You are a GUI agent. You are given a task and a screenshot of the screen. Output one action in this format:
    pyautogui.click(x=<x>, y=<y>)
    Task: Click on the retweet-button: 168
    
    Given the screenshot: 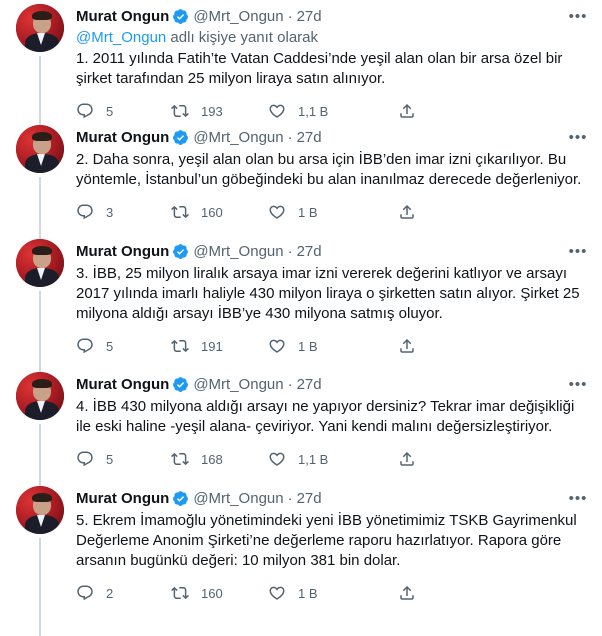 What is the action you would take?
    pyautogui.click(x=219, y=459)
    